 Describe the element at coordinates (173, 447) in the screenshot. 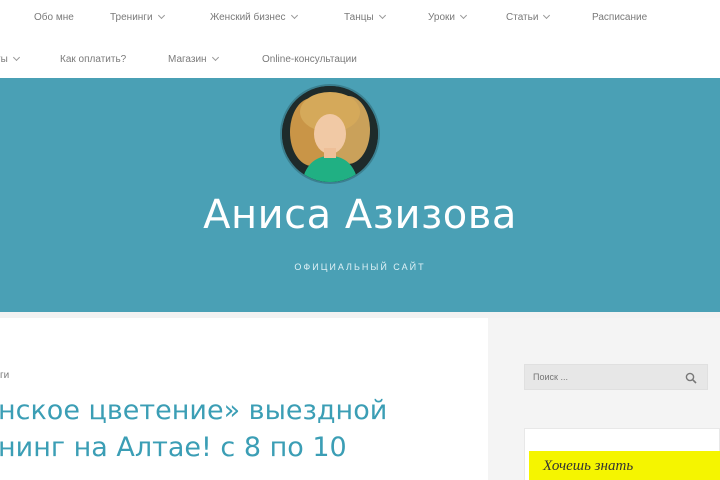

I see `post-title-line: нинг на Алтае! с 8 по 10` at that location.